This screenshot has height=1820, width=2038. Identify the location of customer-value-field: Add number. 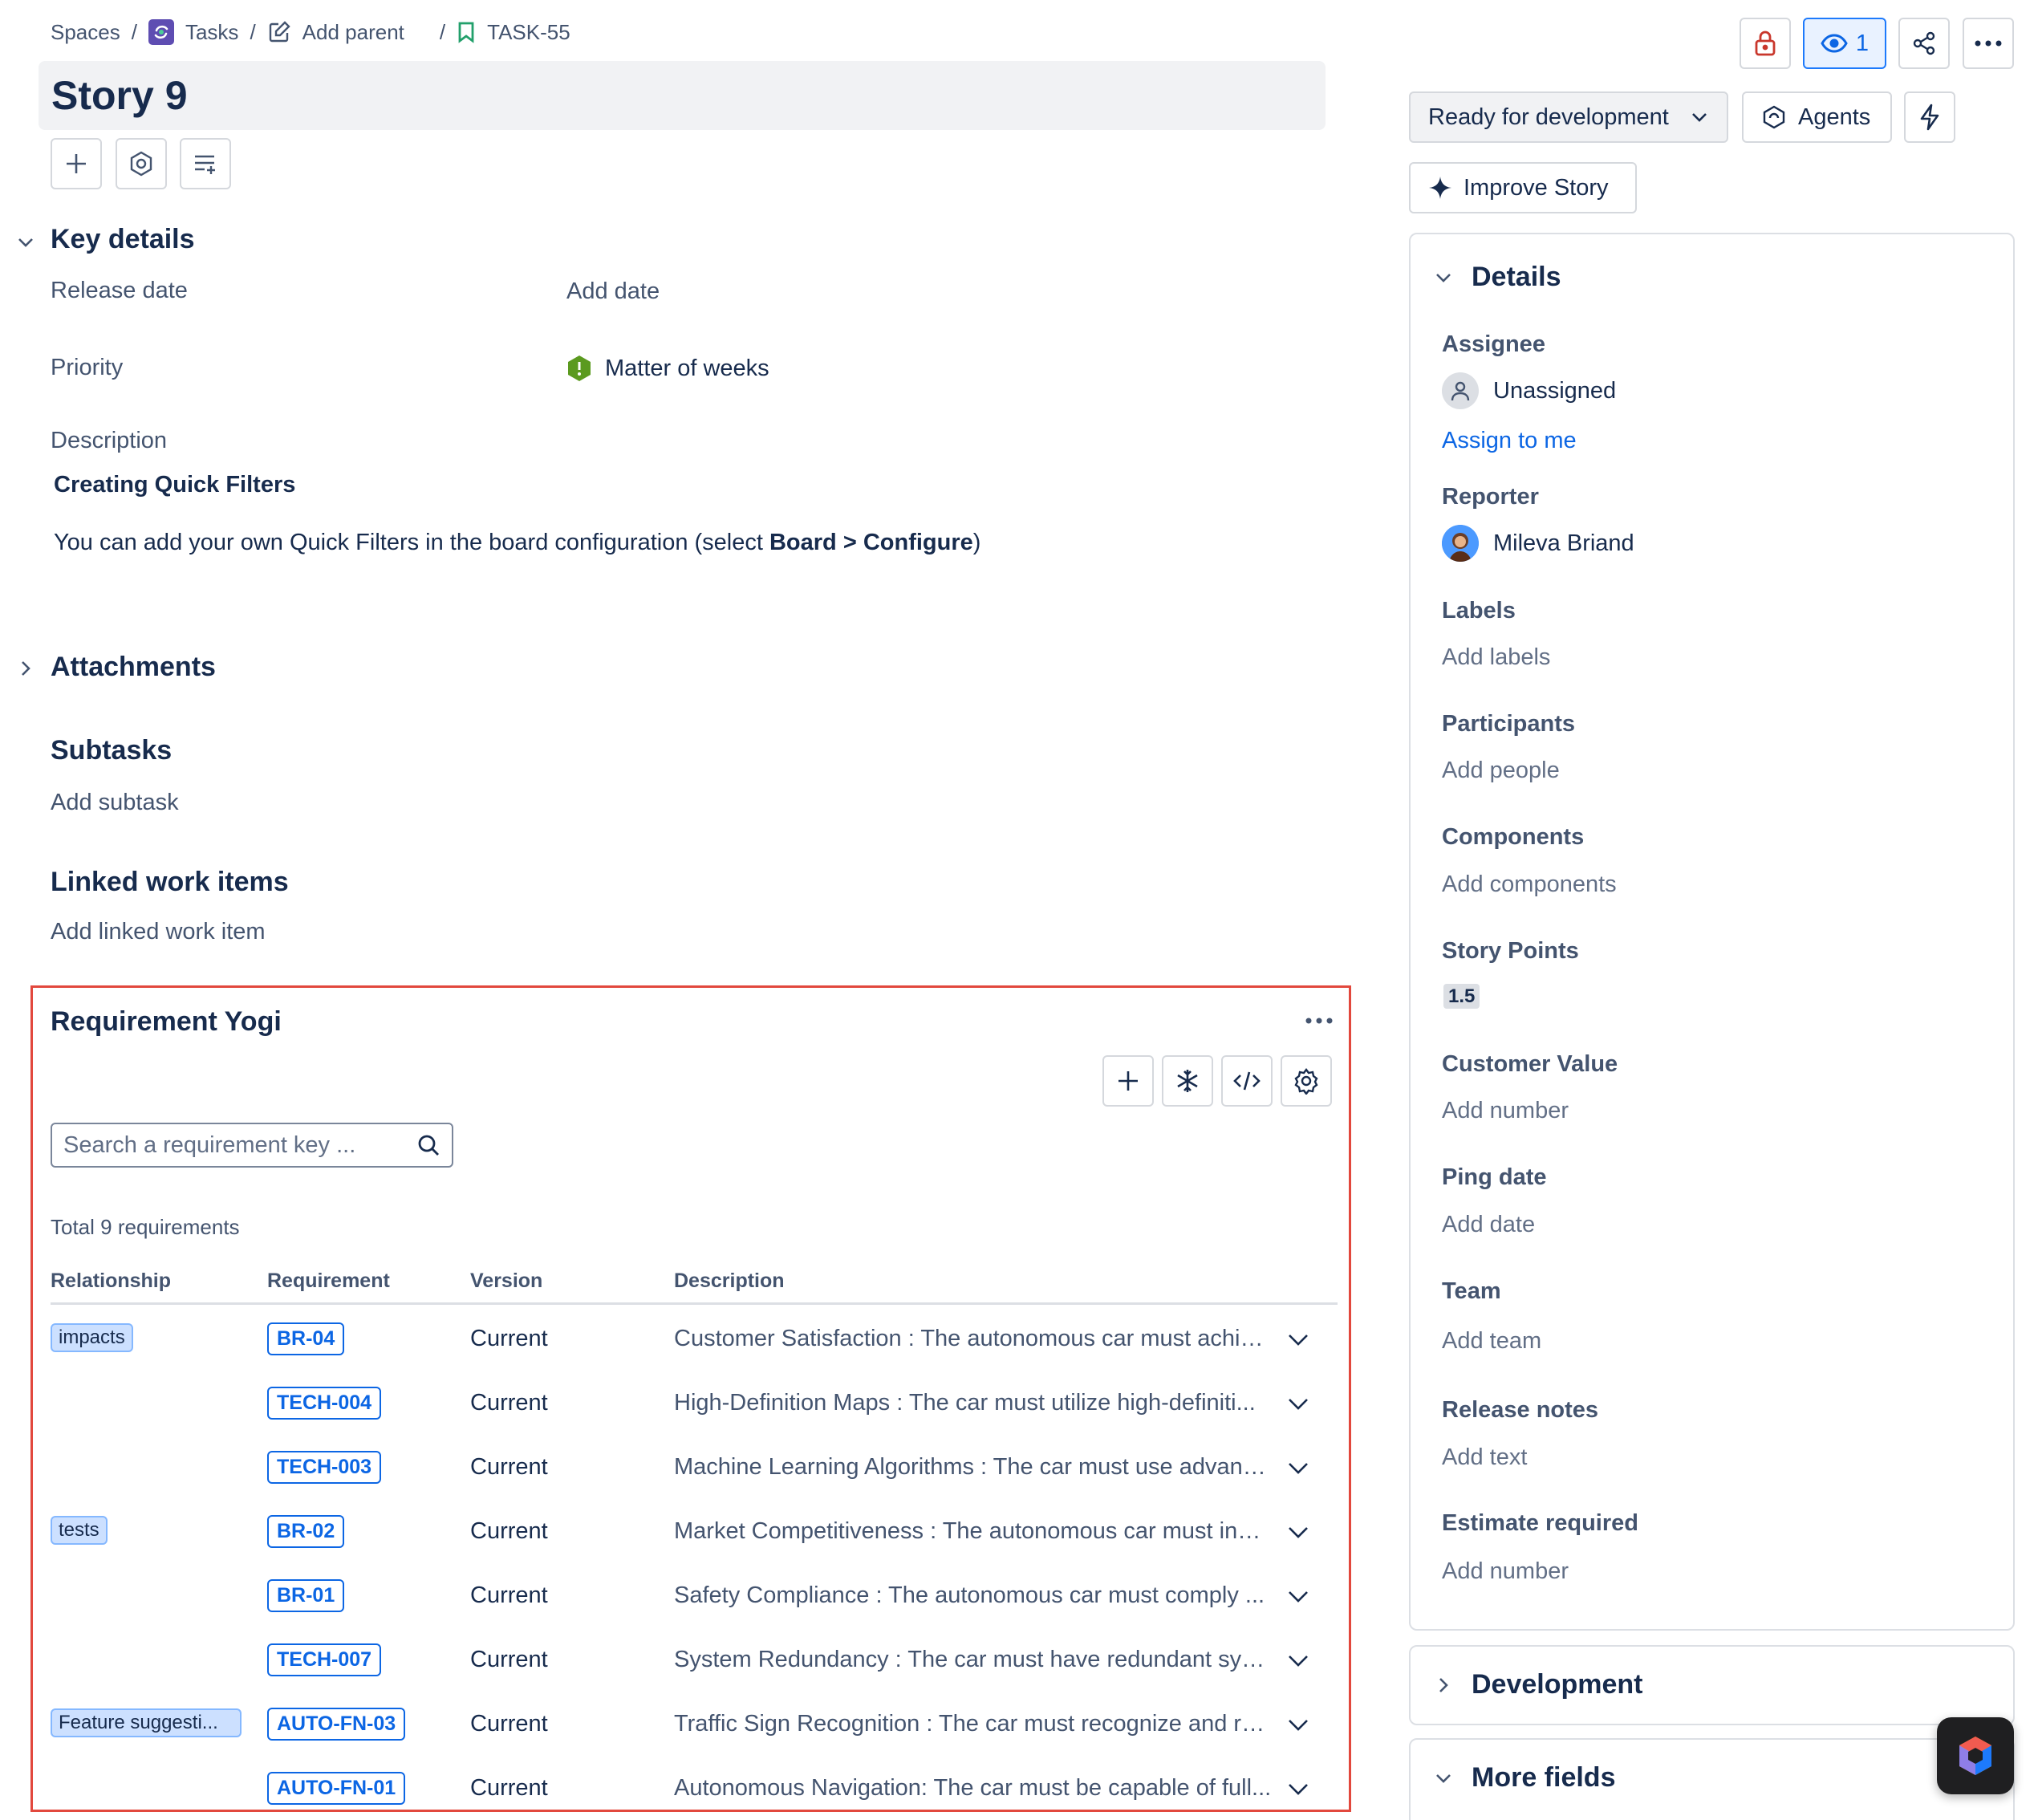
(1505, 1111).